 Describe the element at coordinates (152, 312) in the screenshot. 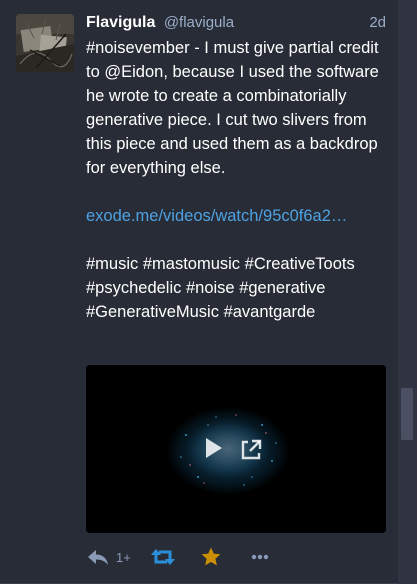

I see `hashtag-link: #GenerativeMusic` at that location.